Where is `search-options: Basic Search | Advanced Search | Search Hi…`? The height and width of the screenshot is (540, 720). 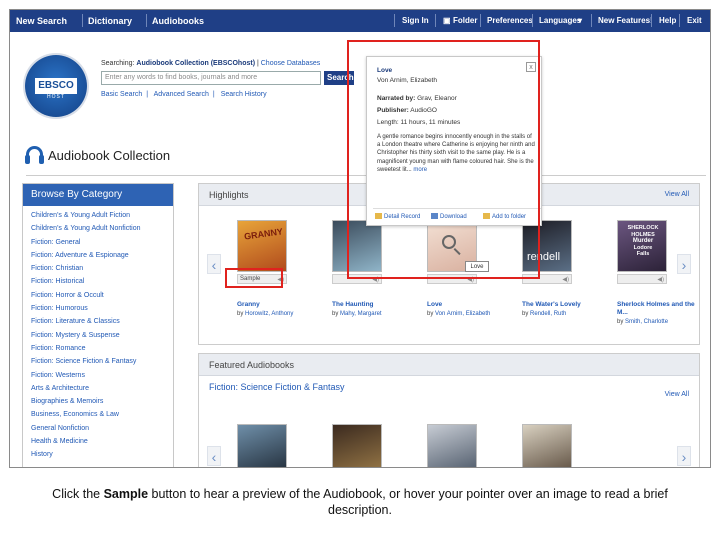
search-options: Basic Search | Advanced Search | Search Hi… is located at coordinates (184, 94).